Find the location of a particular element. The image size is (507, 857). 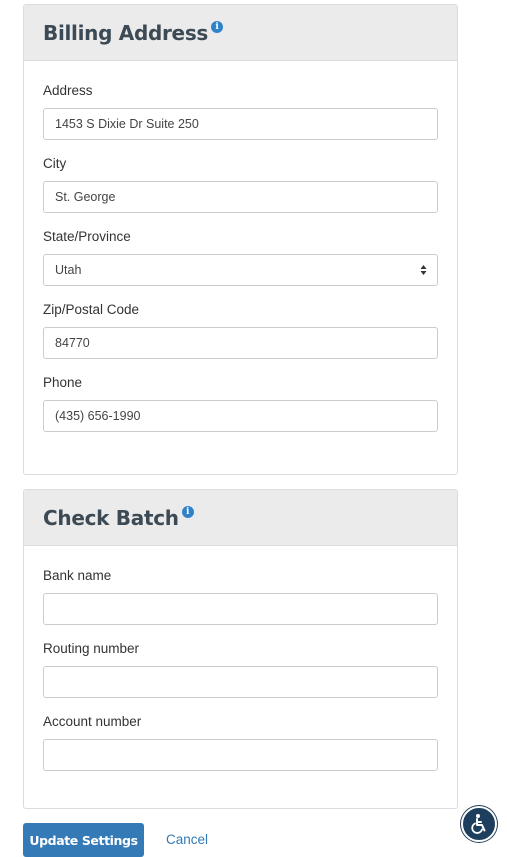

address-label: Address is located at coordinates (68, 90).